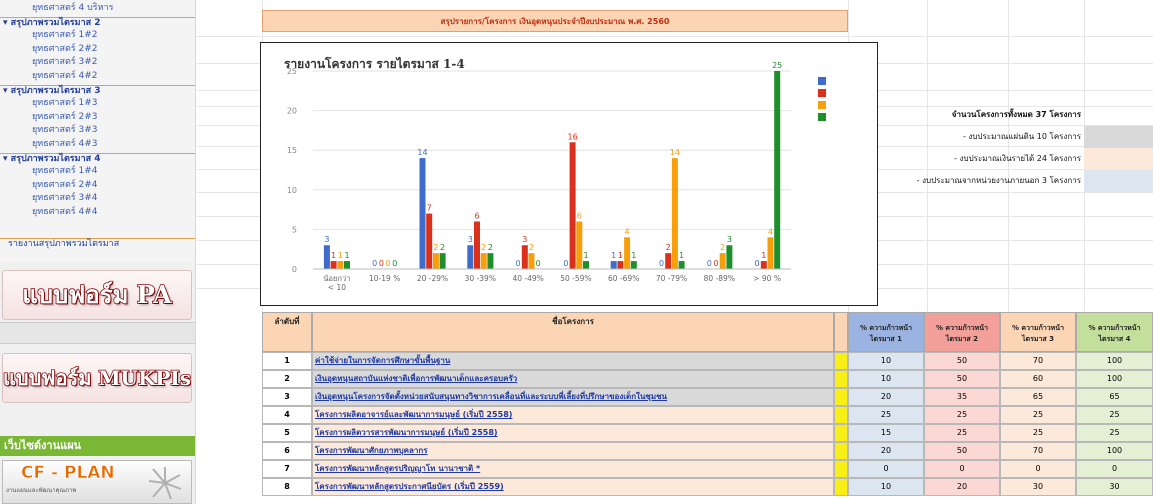 Image resolution: width=1153 pixels, height=504 pixels. What do you see at coordinates (97, 295) in the screenshot?
I see `pa-form-banner: แบบฟอร์ม PA` at bounding box center [97, 295].